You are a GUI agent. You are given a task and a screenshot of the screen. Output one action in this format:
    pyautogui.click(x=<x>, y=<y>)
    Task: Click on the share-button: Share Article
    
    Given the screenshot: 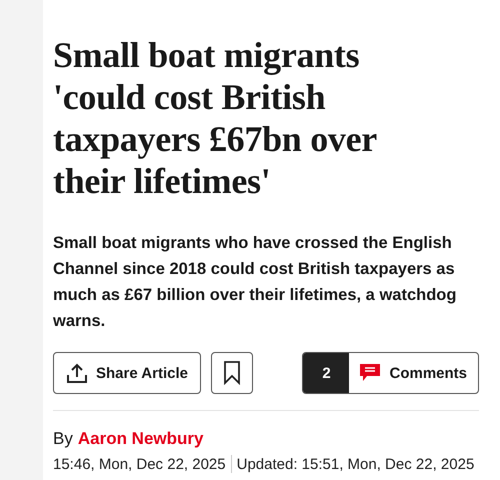 What is the action you would take?
    pyautogui.click(x=127, y=373)
    